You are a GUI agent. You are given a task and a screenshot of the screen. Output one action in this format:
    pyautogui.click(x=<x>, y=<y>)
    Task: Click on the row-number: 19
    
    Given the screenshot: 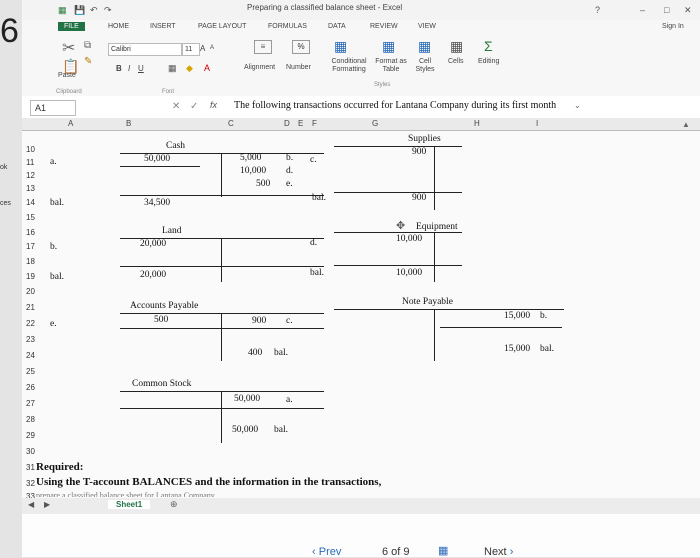 What is the action you would take?
    pyautogui.click(x=34, y=276)
    